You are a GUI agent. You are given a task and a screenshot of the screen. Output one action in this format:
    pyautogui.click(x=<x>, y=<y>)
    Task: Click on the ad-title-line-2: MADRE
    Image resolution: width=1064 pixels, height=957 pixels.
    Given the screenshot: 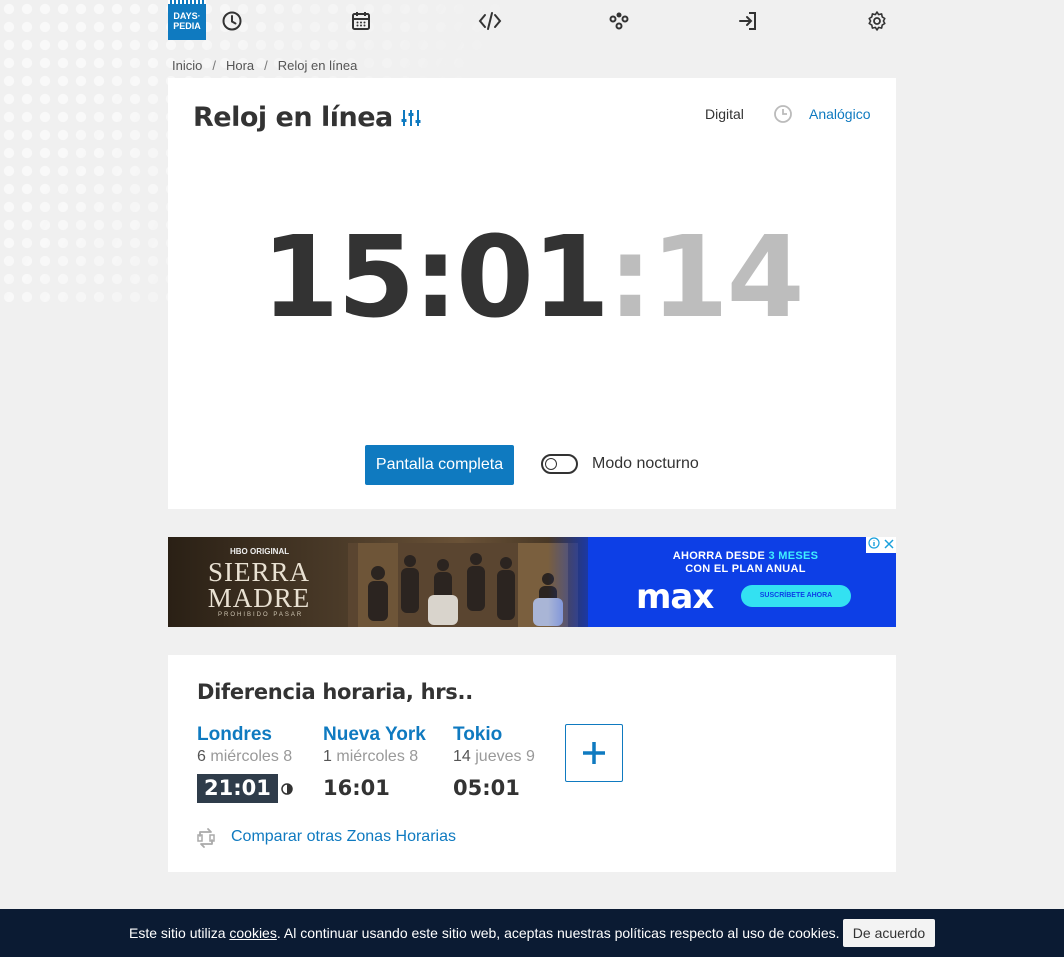 What is the action you would take?
    pyautogui.click(x=259, y=598)
    